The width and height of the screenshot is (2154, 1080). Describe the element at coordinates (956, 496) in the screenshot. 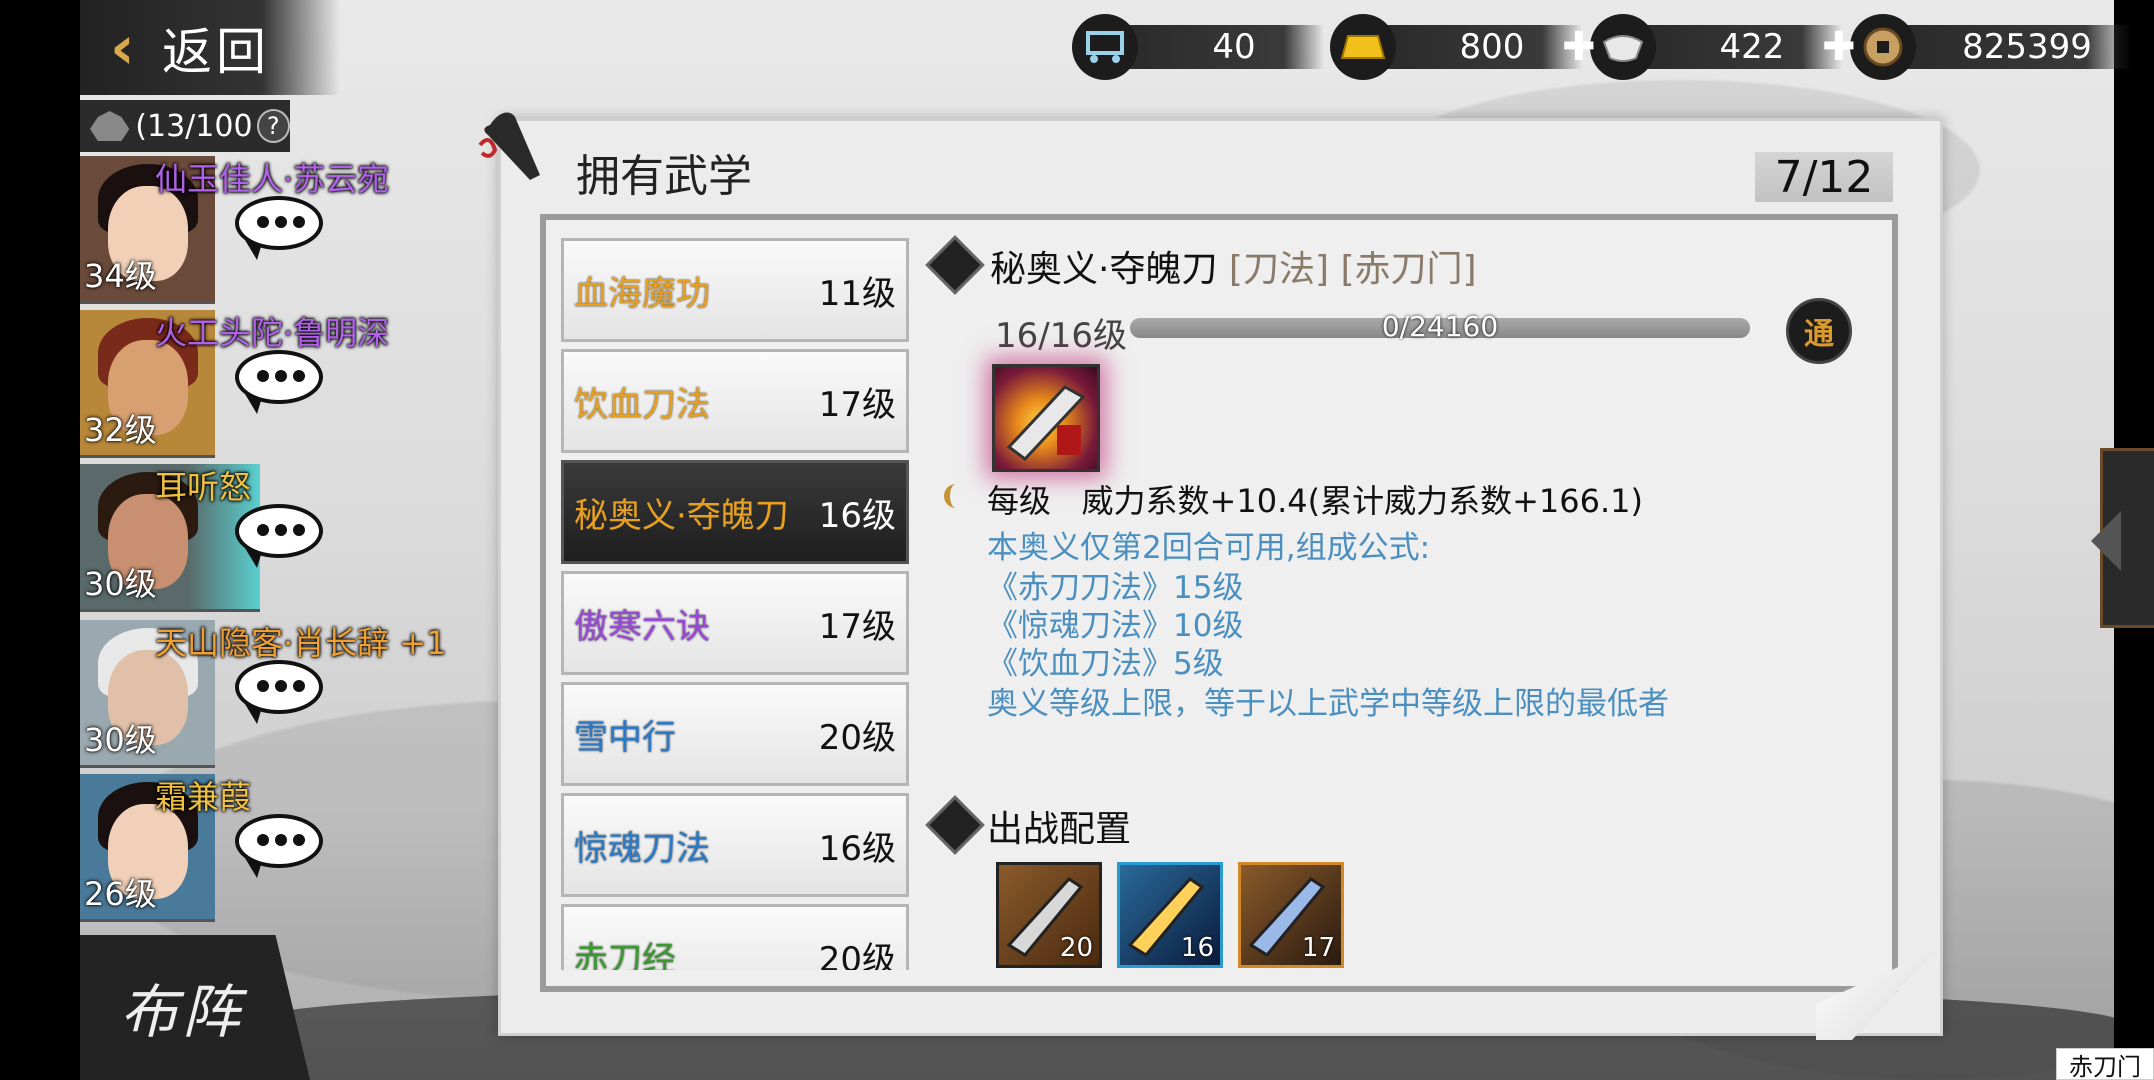

I see `crescent-icon` at that location.